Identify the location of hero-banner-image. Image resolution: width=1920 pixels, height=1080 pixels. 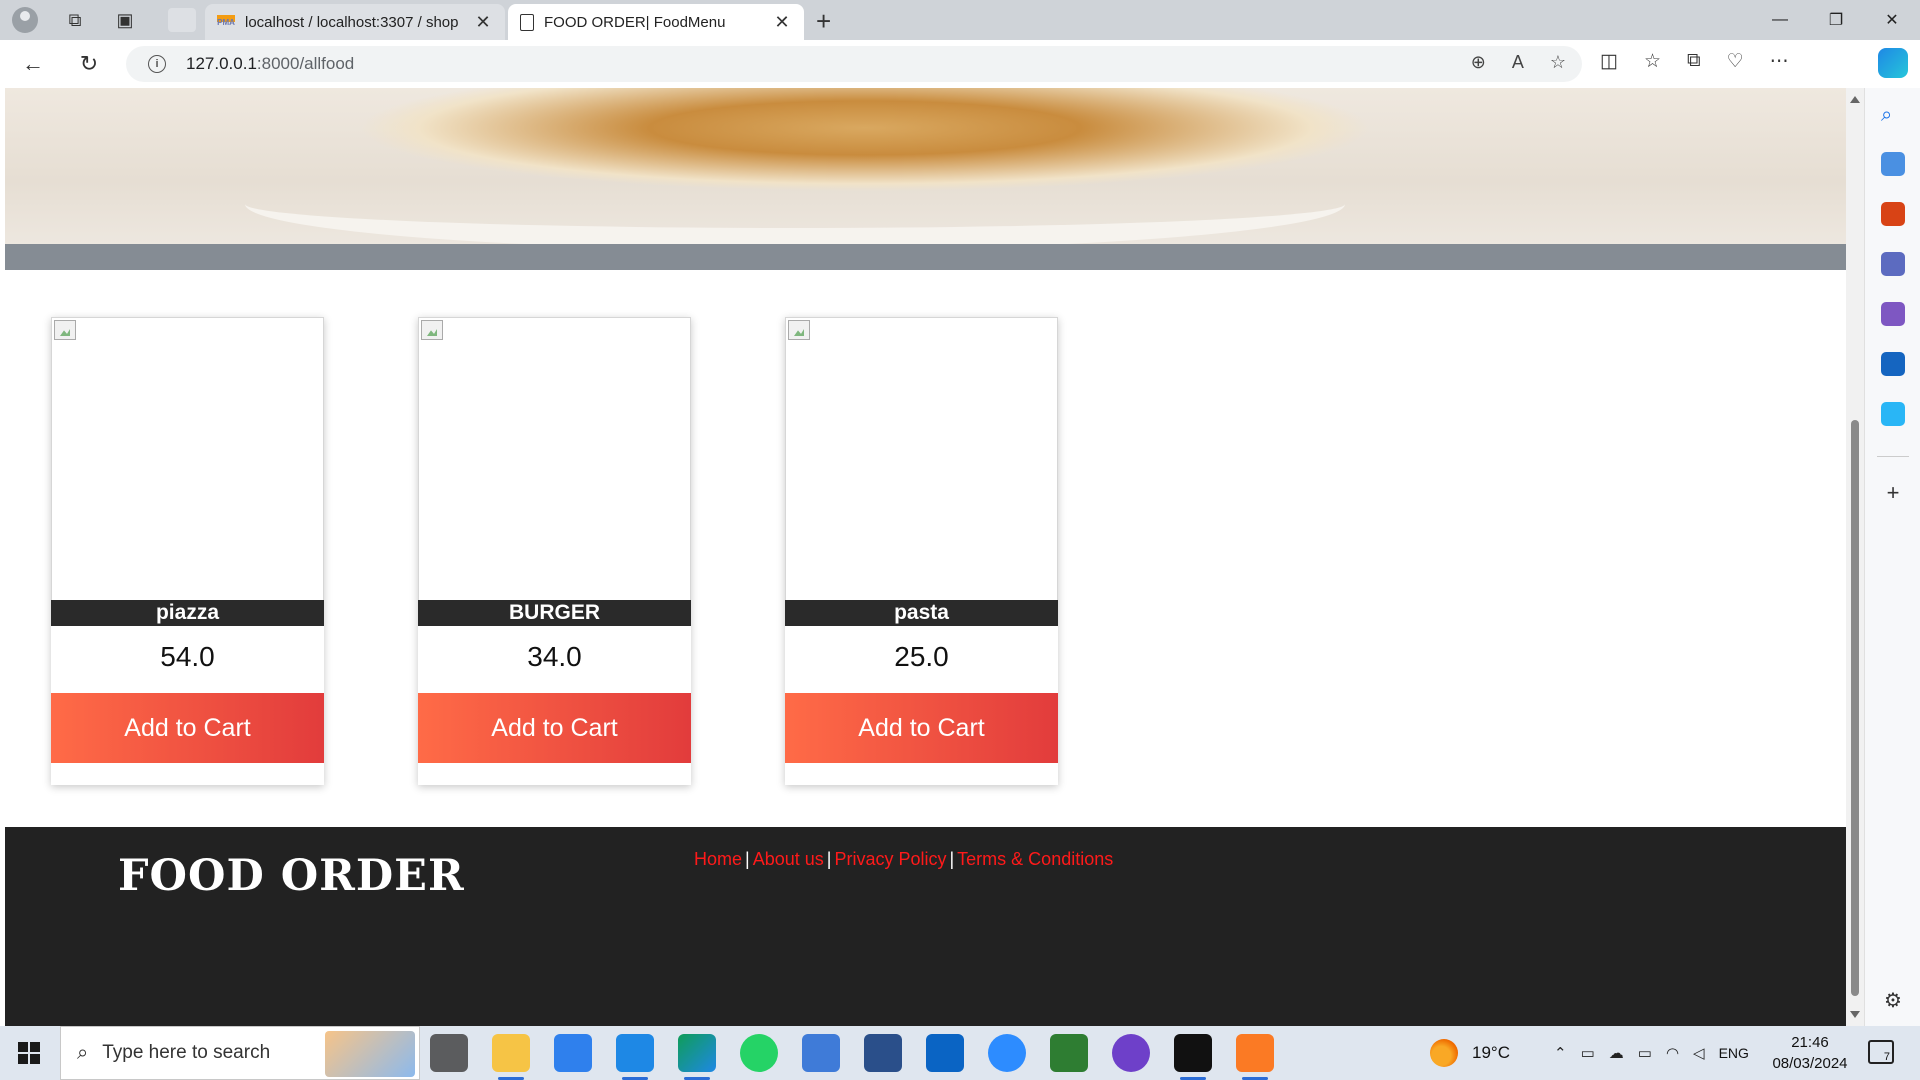
(925, 169).